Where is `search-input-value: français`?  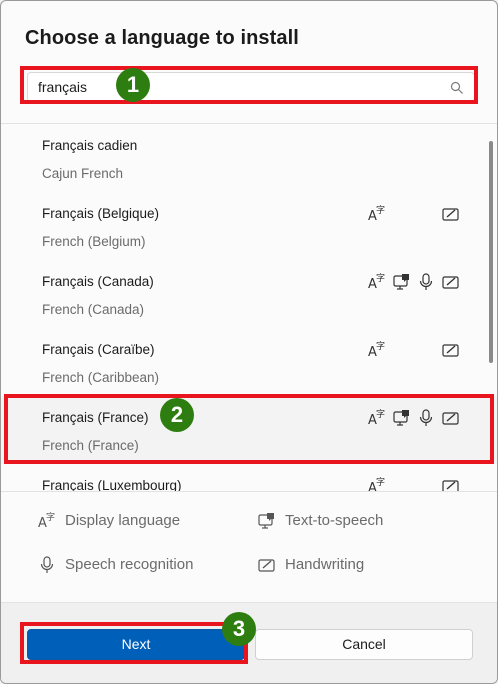 search-input-value: français is located at coordinates (63, 87).